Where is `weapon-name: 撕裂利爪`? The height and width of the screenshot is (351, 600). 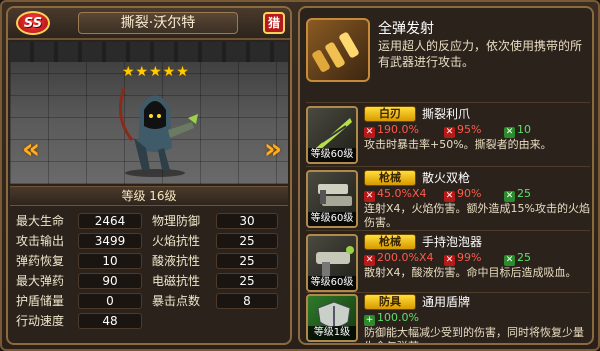
weapon-name: 撕裂利爪 is located at coordinates (446, 114).